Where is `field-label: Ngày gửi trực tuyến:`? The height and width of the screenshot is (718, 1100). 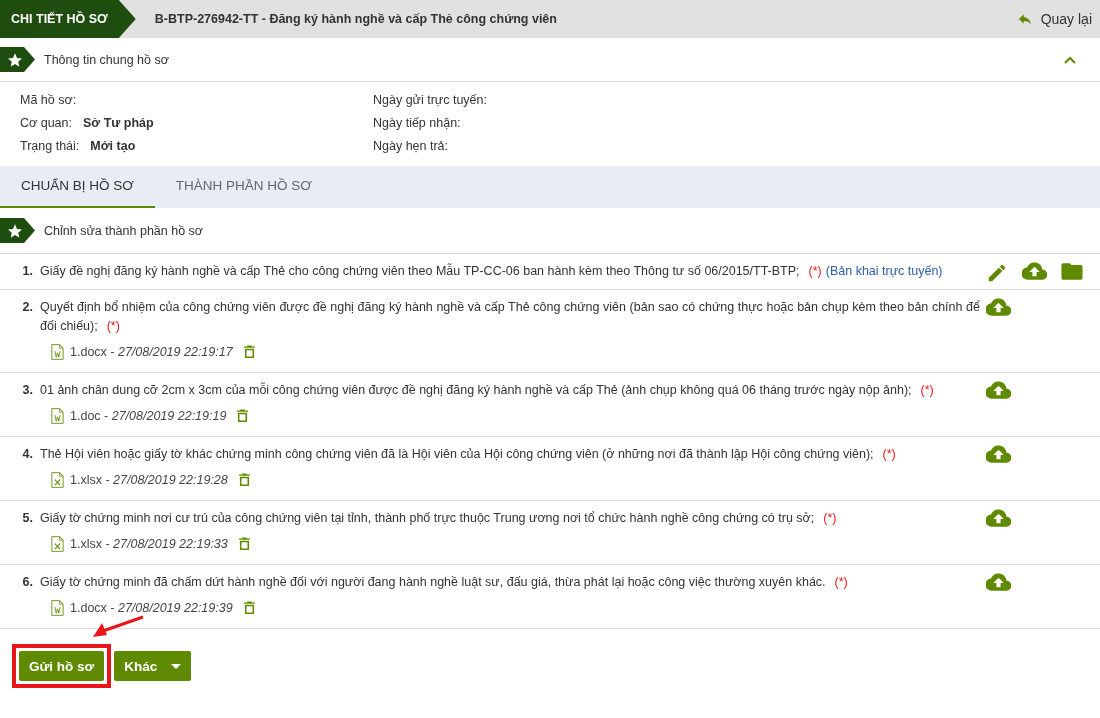 field-label: Ngày gửi trực tuyến: is located at coordinates (430, 100).